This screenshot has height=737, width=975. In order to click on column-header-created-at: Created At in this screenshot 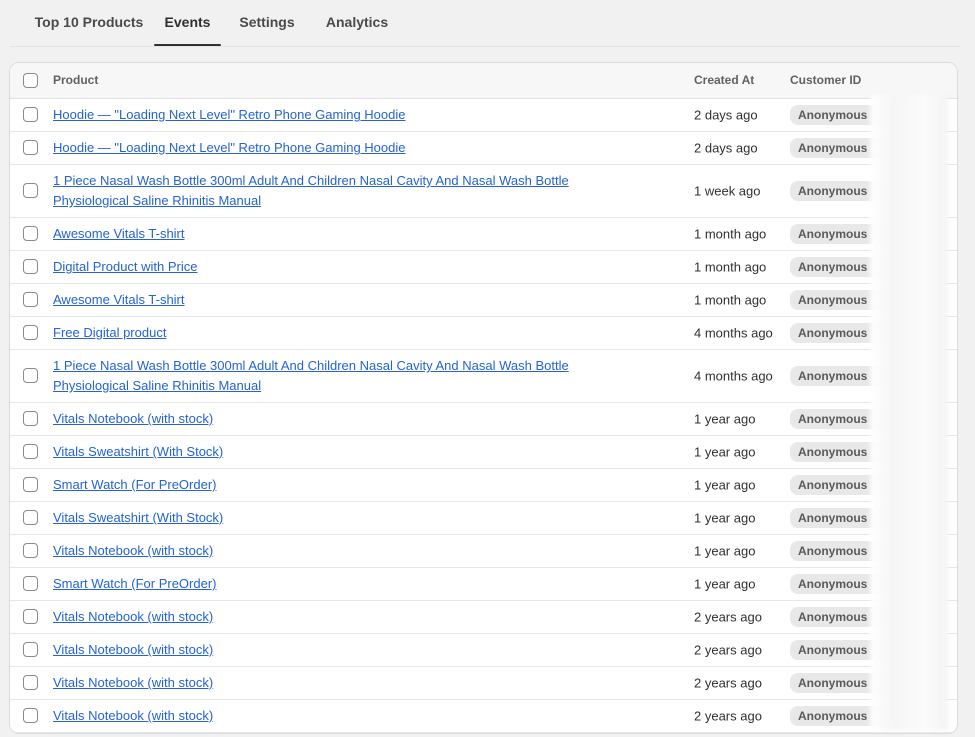, I will do `click(724, 80)`.